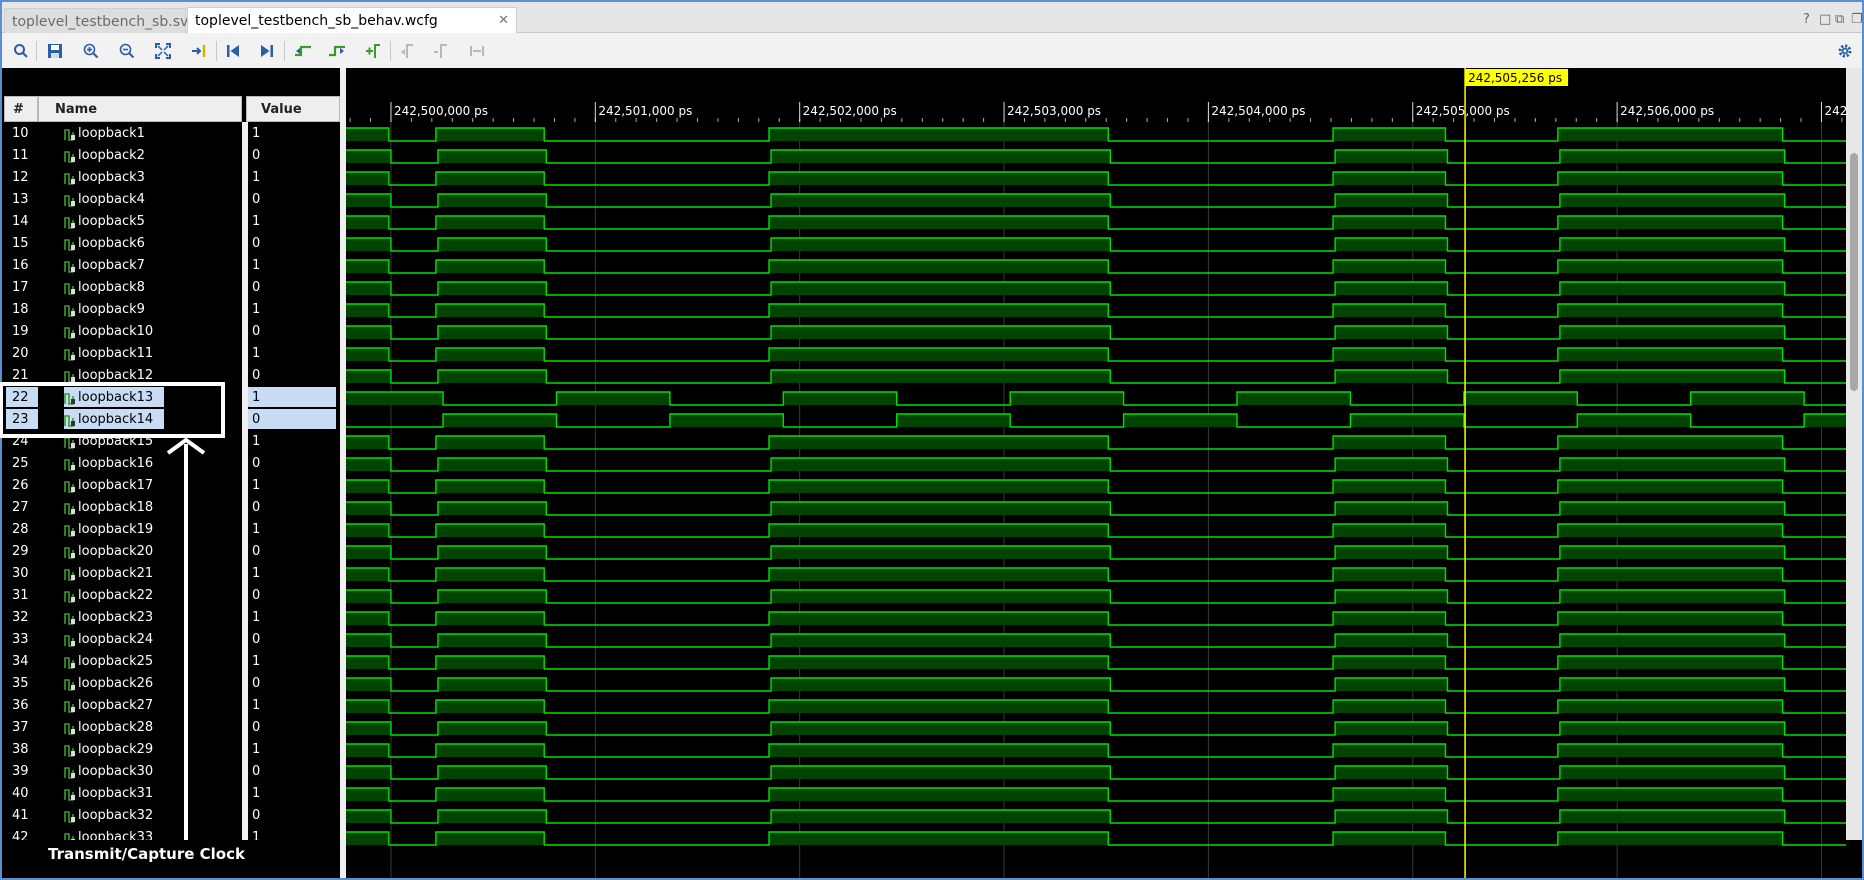 This screenshot has height=880, width=1864. Describe the element at coordinates (172, 376) in the screenshot. I see `signal-row: 21 loopback12 0` at that location.